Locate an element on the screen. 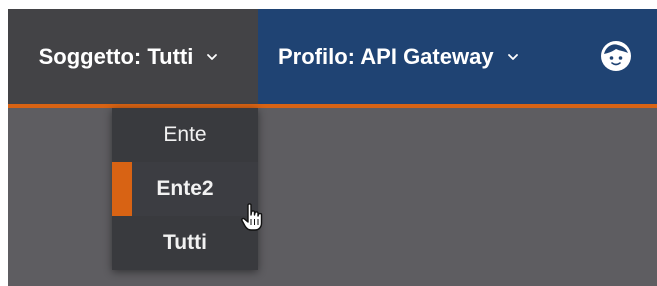 This screenshot has height=286, width=657. user-face-icon is located at coordinates (616, 56).